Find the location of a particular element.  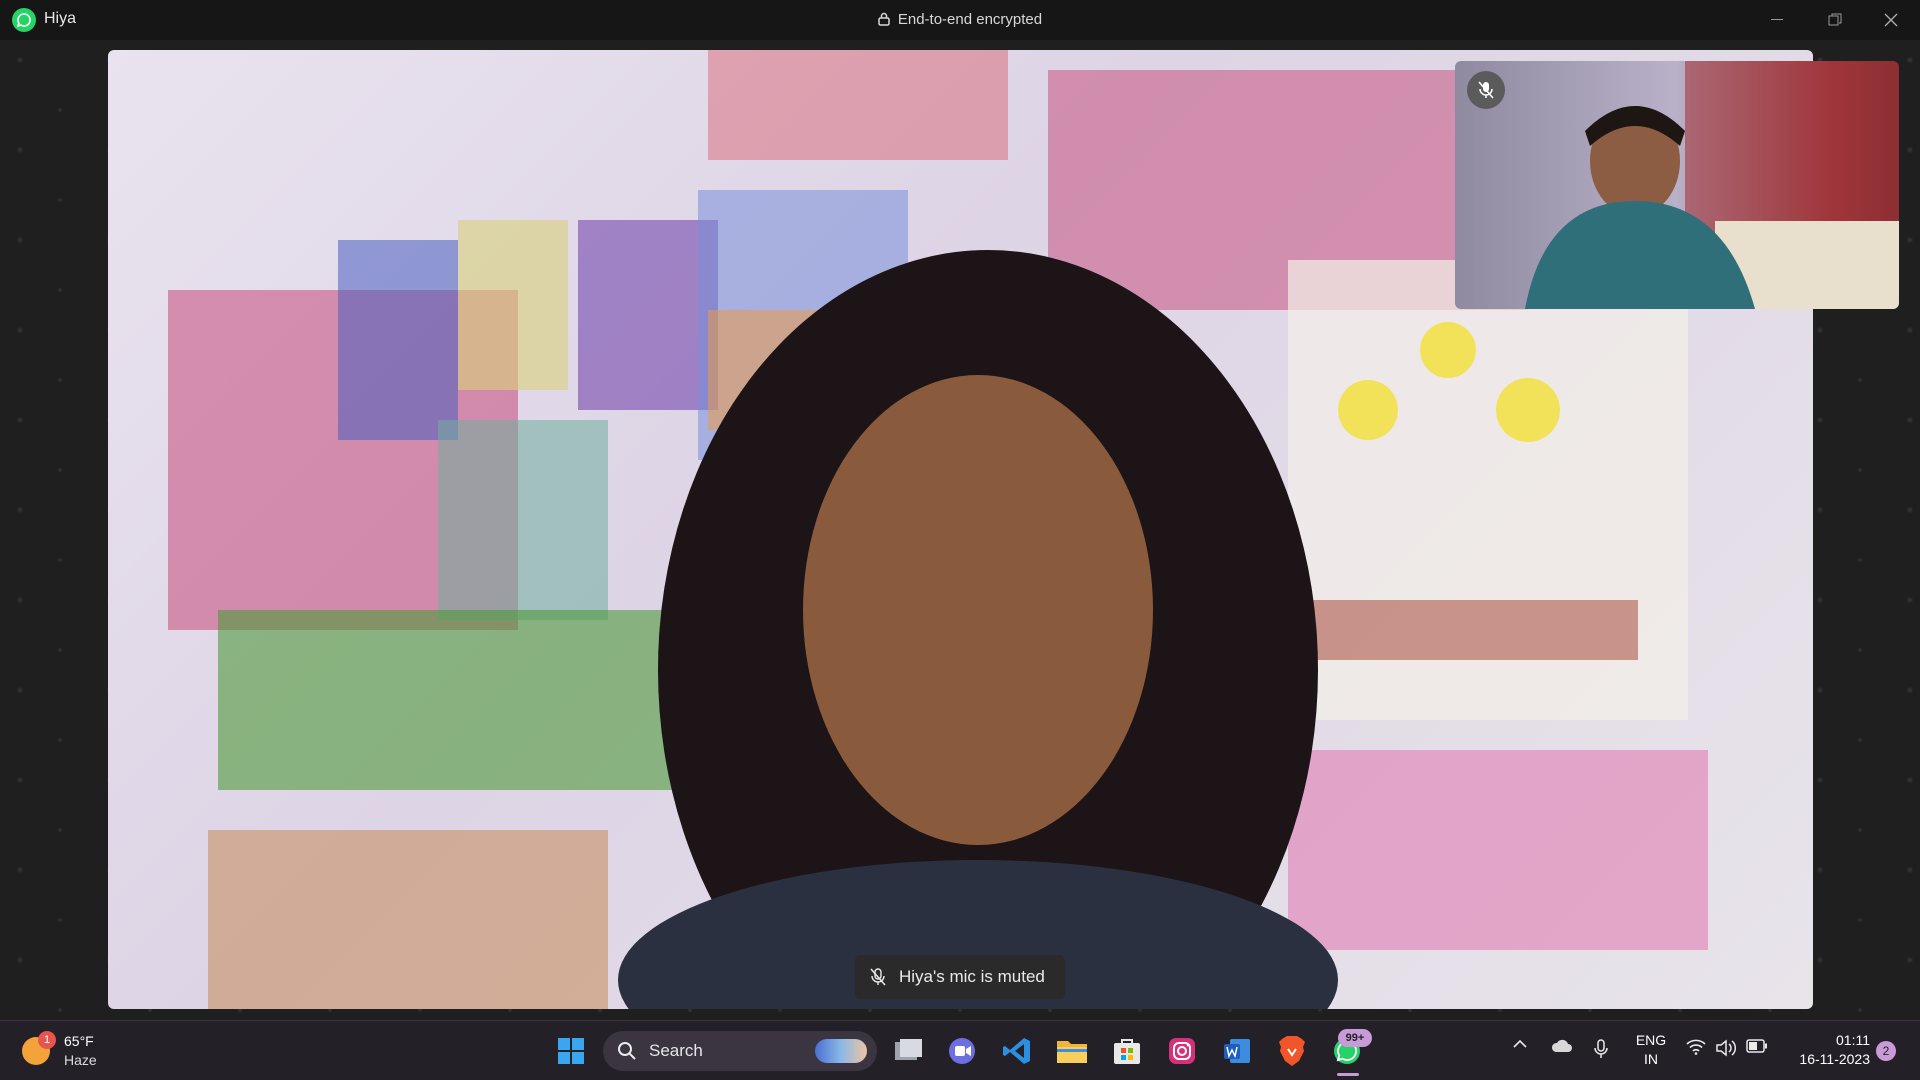

title-bar: Hiya End-to-end encrypted is located at coordinates (960, 20).